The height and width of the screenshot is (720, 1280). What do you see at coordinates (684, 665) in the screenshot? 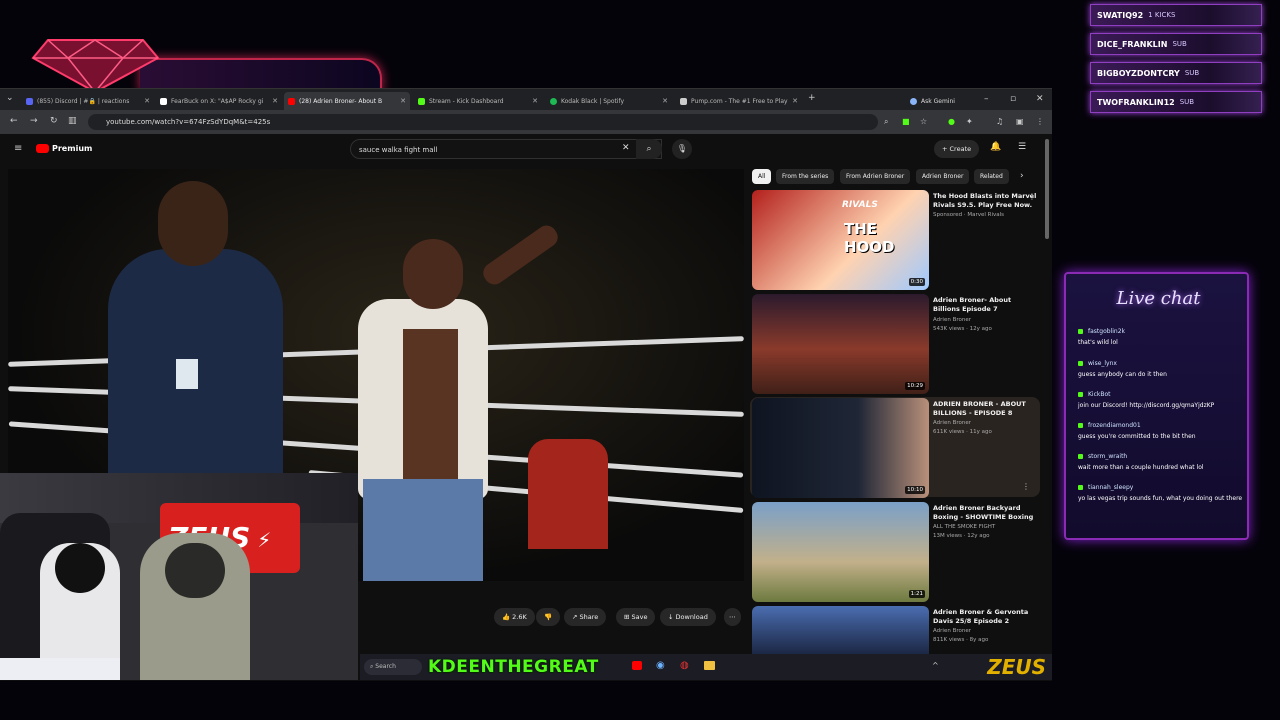
I see `chrome-taskbar-icon: ◍` at bounding box center [684, 665].